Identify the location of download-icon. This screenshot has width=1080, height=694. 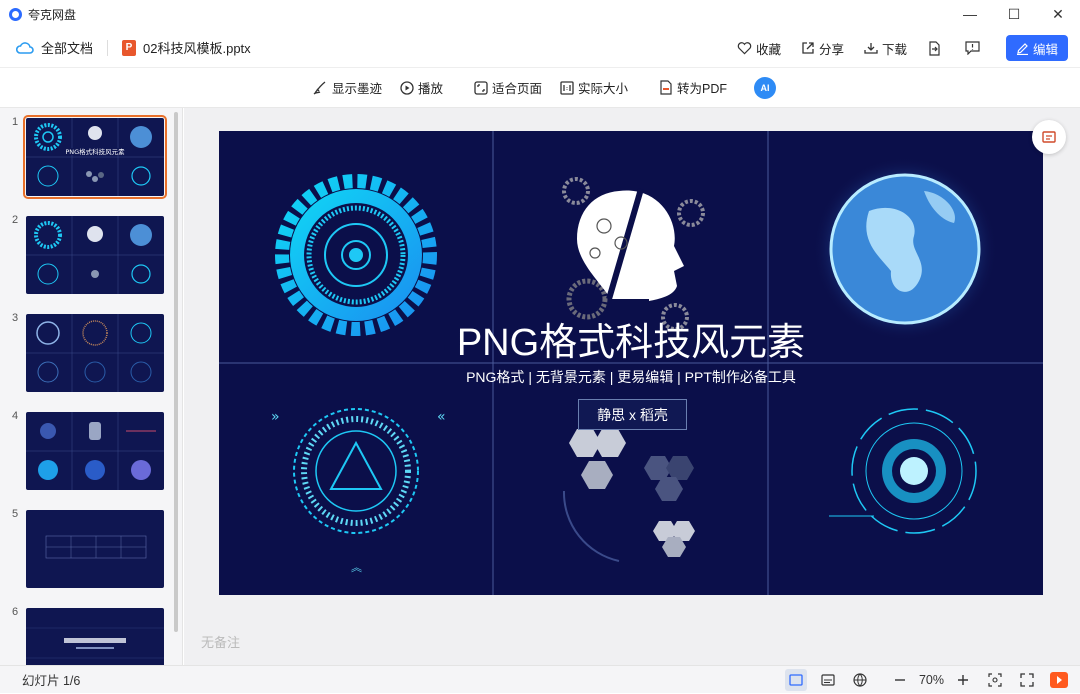
(871, 48).